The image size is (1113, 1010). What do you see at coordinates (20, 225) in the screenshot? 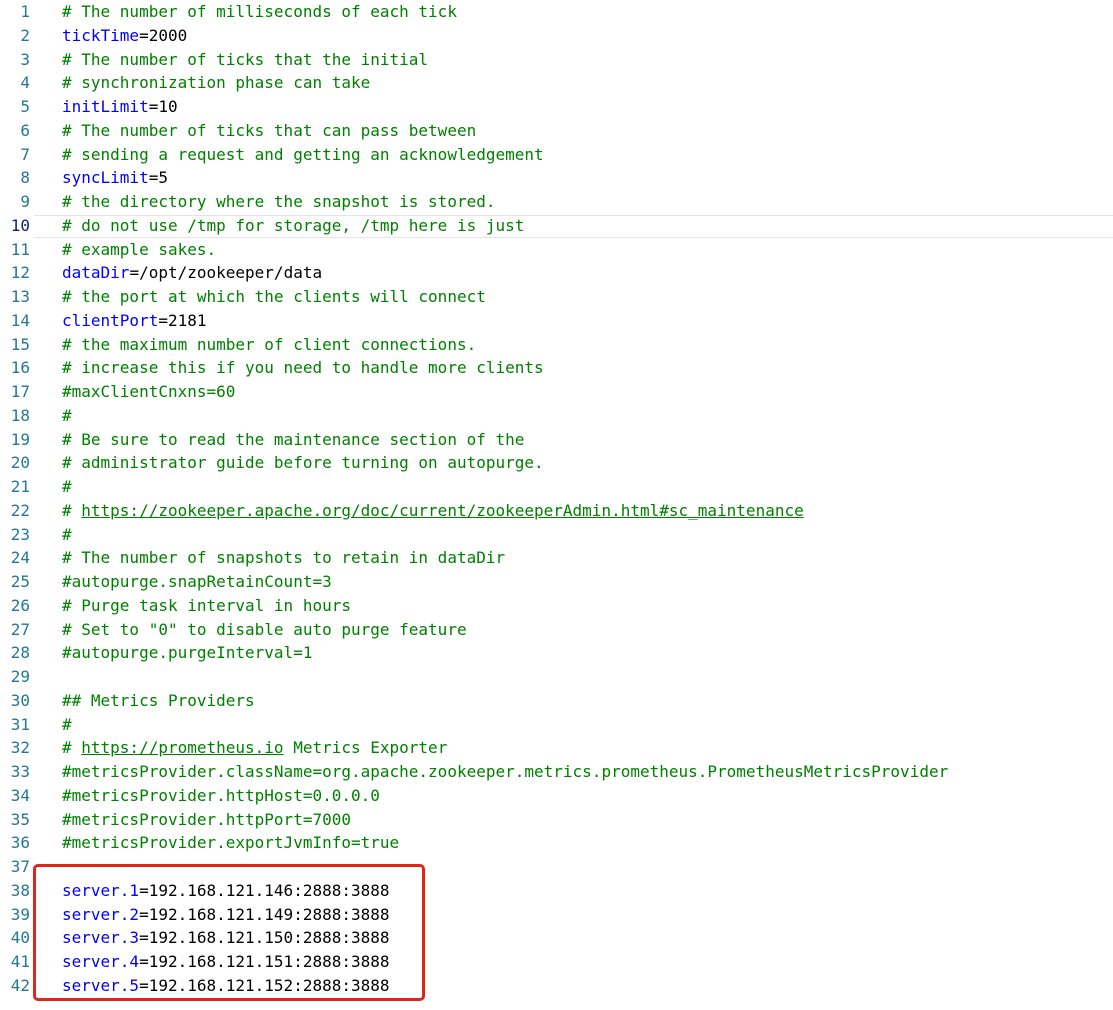
I see `line-number: 10` at bounding box center [20, 225].